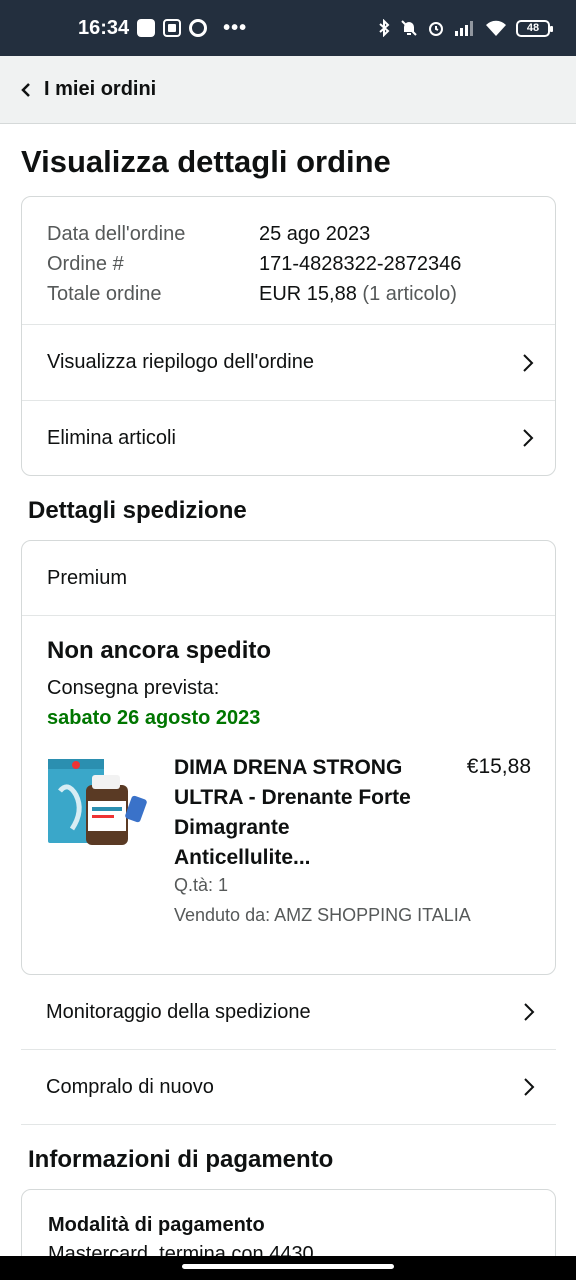 The image size is (576, 1280). Describe the element at coordinates (288, 1087) in the screenshot. I see `buy-again-link: Compralo di nuovo` at that location.